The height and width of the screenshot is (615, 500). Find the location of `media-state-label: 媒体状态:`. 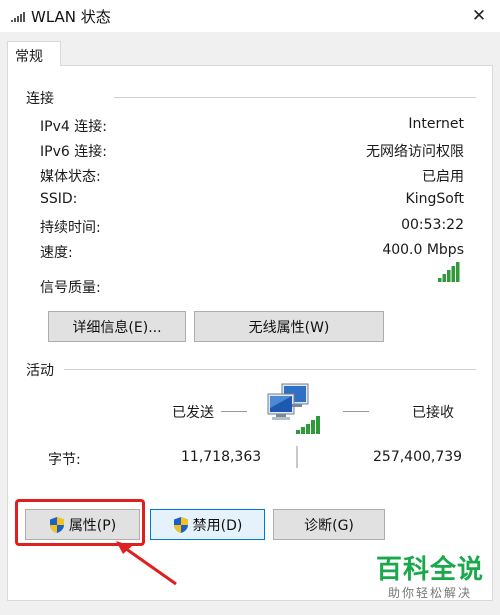

media-state-label: 媒体状态: is located at coordinates (70, 177).